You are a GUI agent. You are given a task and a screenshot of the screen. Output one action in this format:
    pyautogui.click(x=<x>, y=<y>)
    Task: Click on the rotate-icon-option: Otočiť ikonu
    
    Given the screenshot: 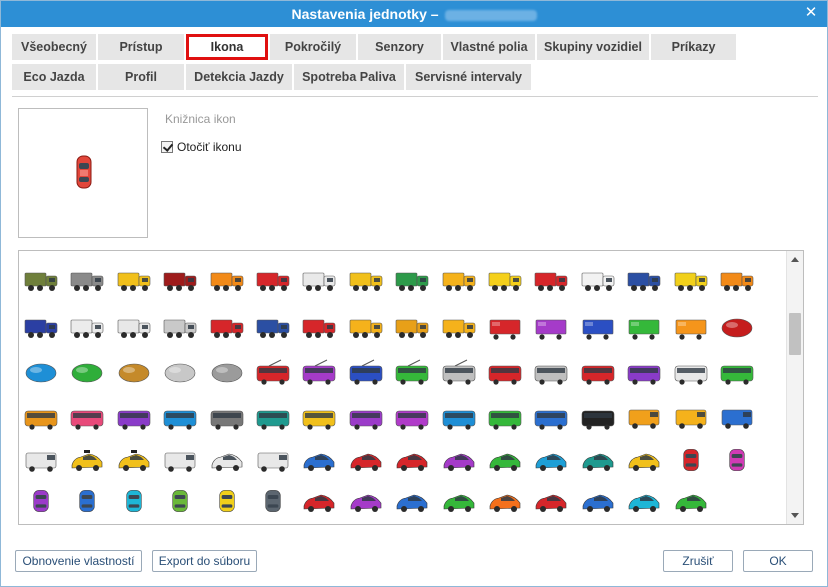 What is the action you would take?
    pyautogui.click(x=201, y=147)
    